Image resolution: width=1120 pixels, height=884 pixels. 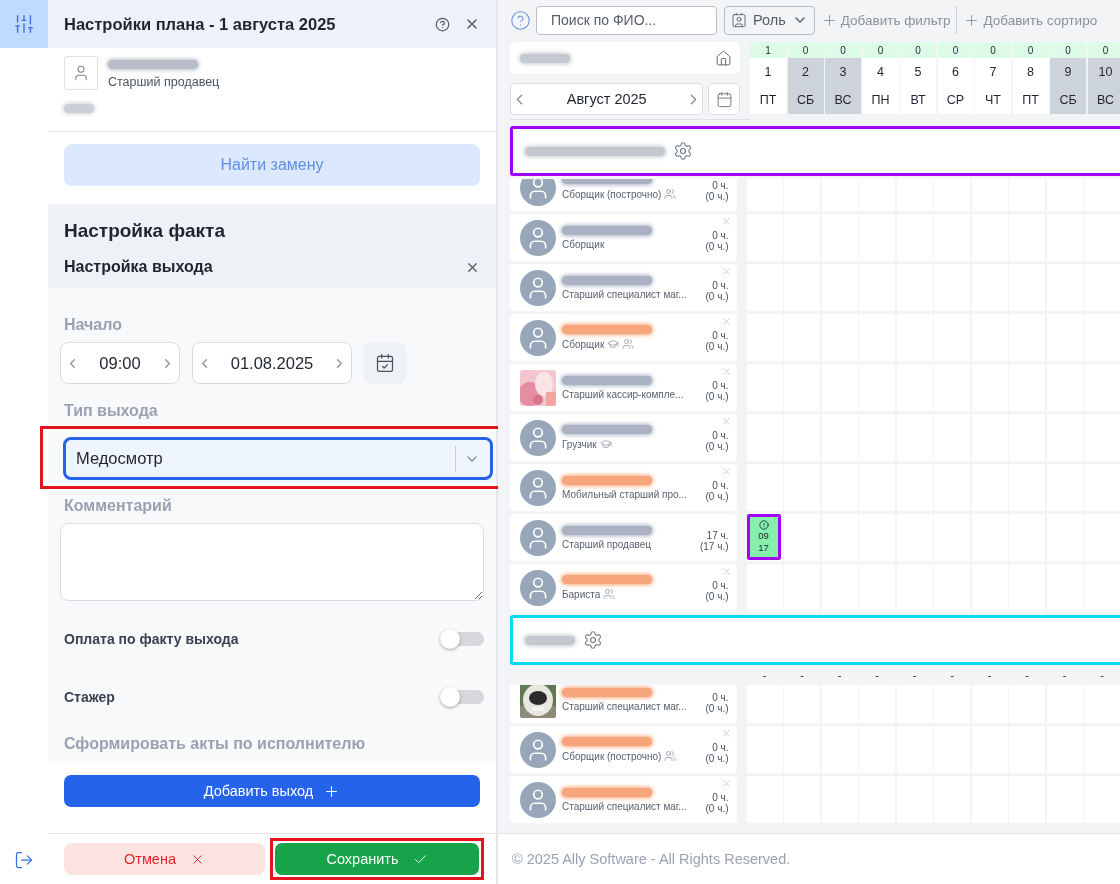 What do you see at coordinates (272, 363) in the screenshot?
I see `date-field: 01.08.2025` at bounding box center [272, 363].